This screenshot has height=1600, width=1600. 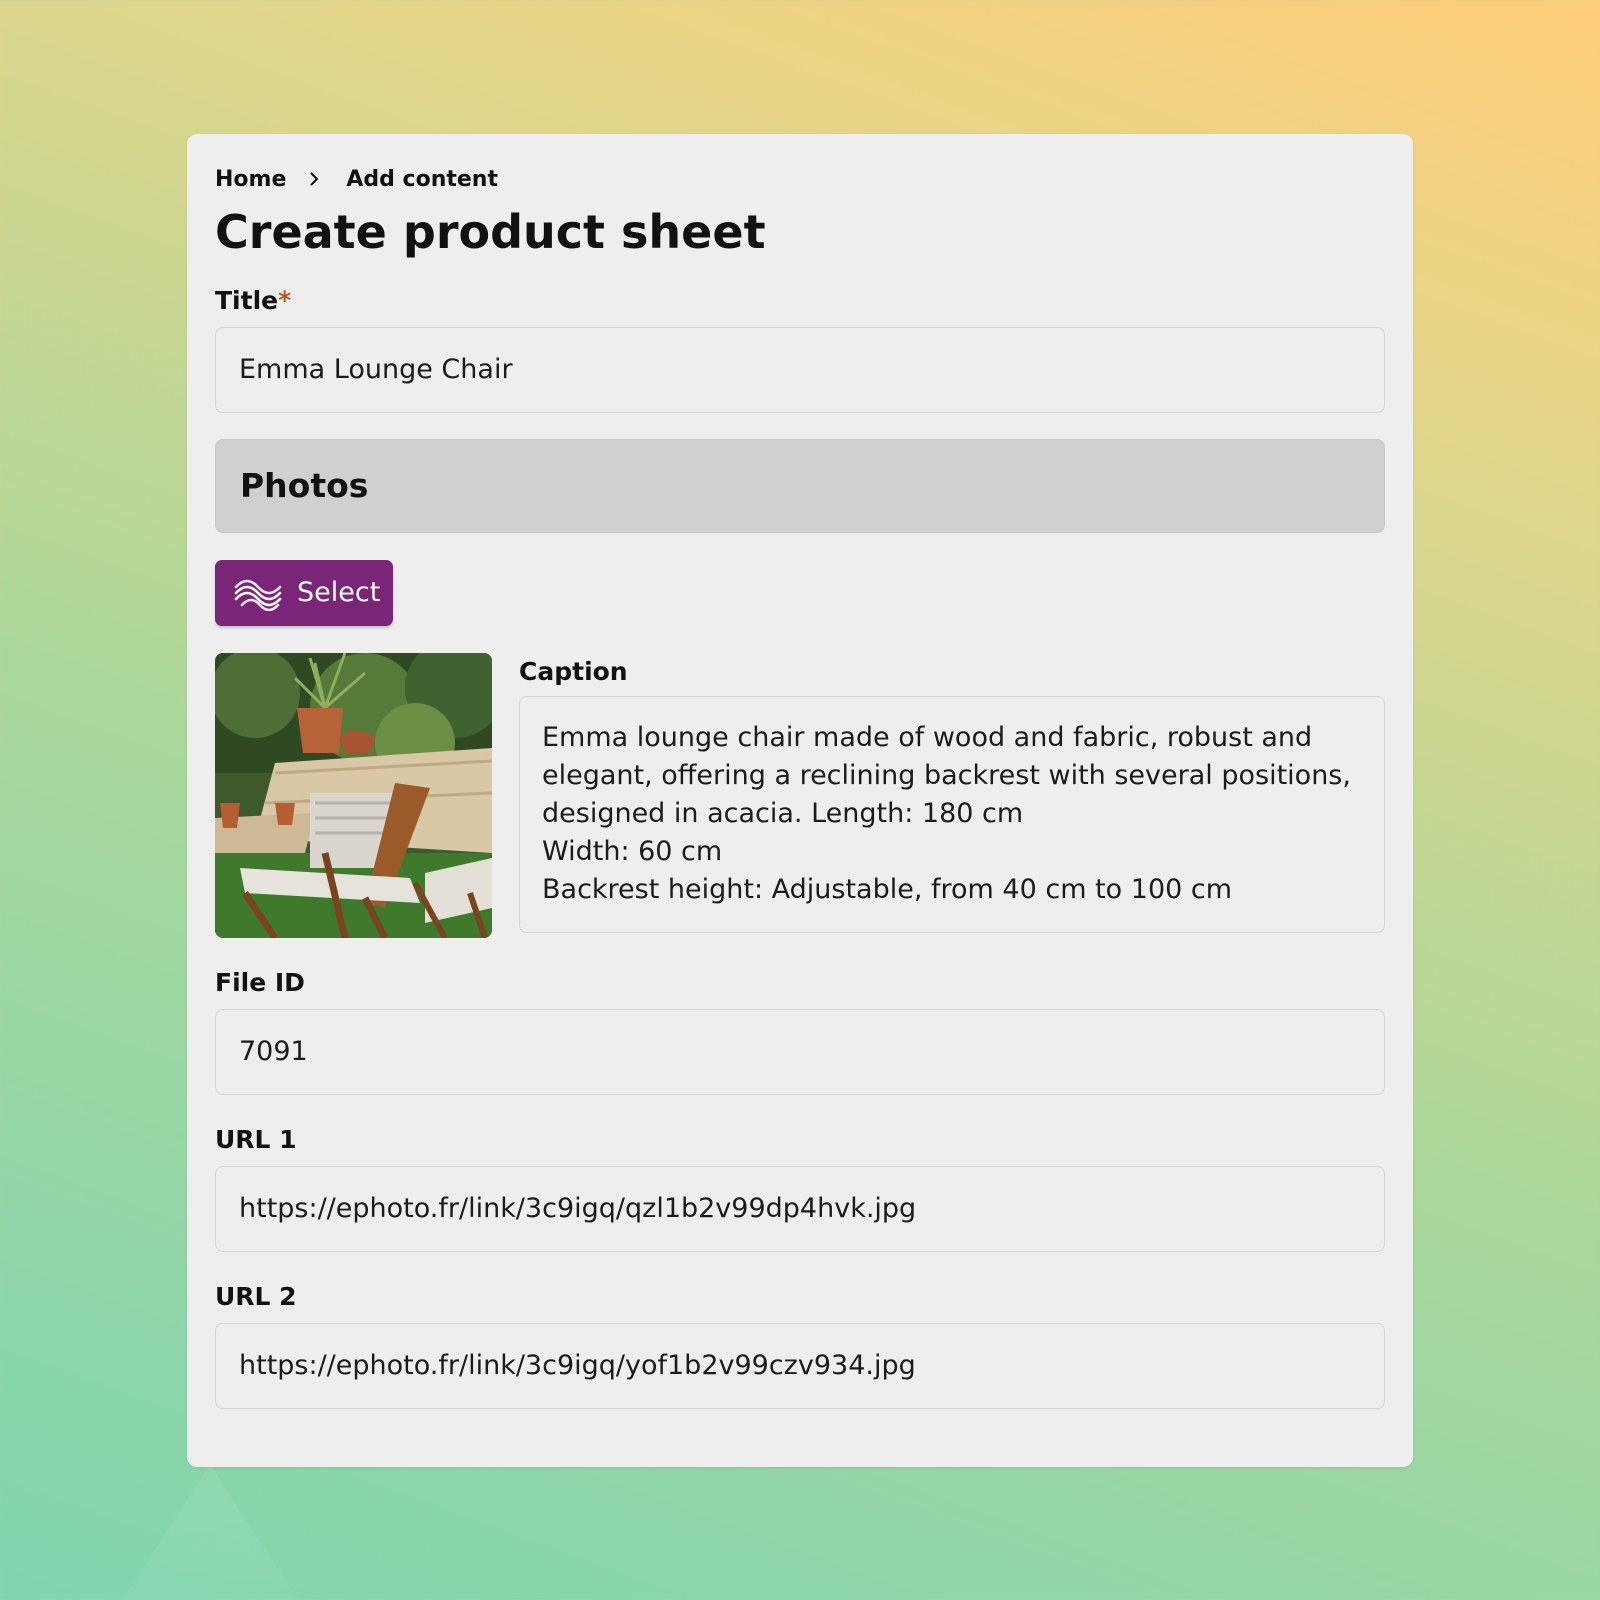 What do you see at coordinates (247, 300) in the screenshot?
I see `title-label-text: Title` at bounding box center [247, 300].